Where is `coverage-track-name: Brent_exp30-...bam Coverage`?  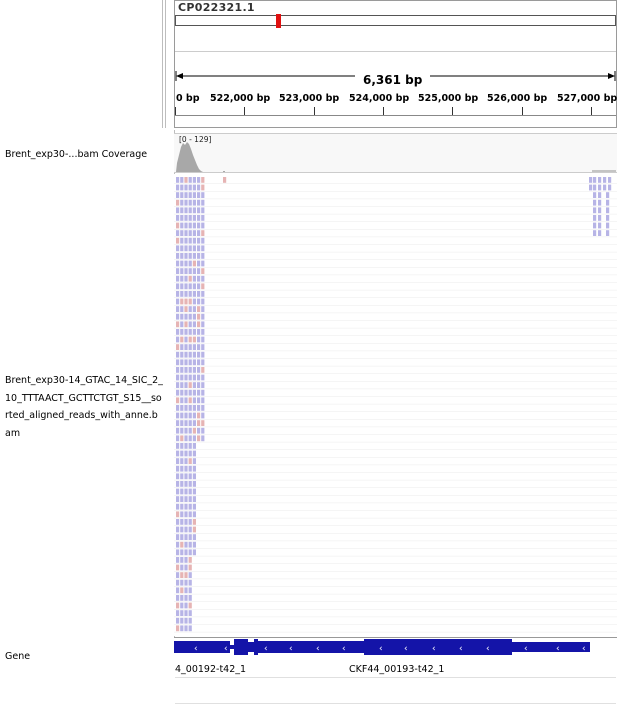 coverage-track-name: Brent_exp30-...bam Coverage is located at coordinates (84, 155).